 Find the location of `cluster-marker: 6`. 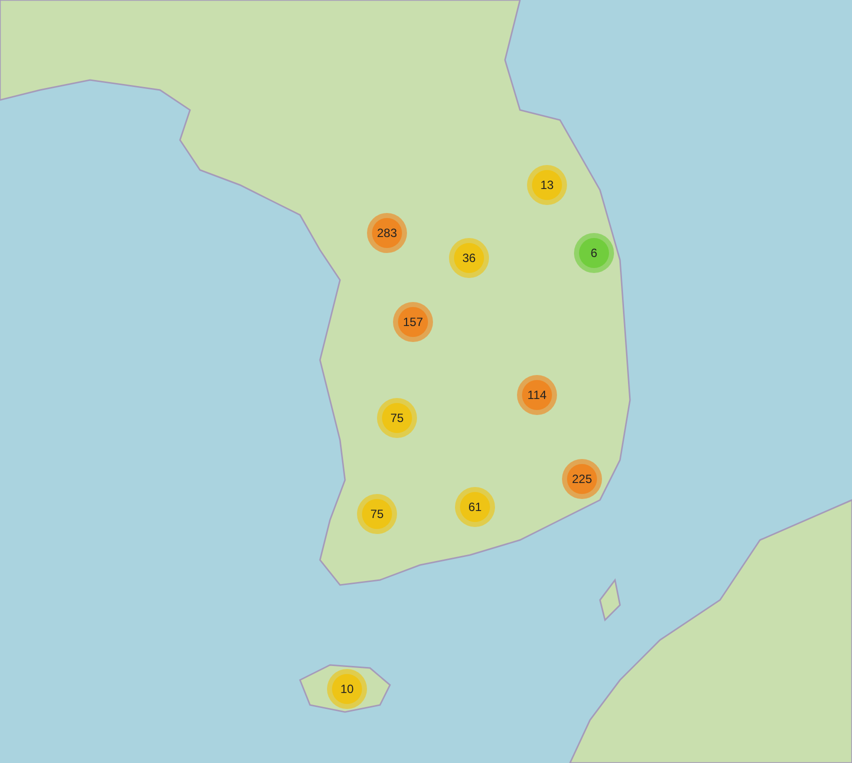

cluster-marker: 6 is located at coordinates (594, 253).